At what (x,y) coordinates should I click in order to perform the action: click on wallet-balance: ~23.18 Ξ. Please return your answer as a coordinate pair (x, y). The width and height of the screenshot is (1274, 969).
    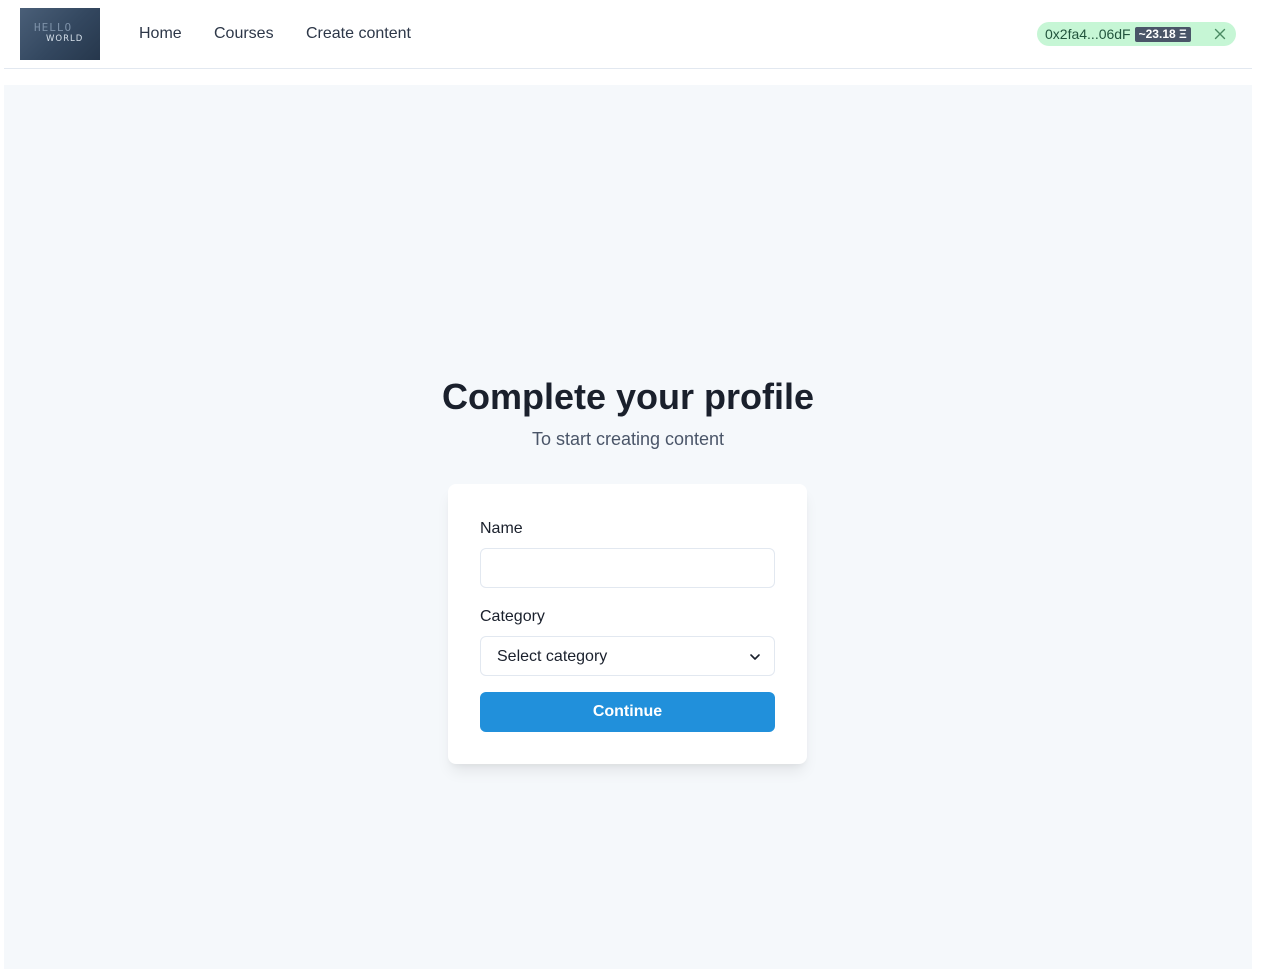
    Looking at the image, I should click on (1162, 34).